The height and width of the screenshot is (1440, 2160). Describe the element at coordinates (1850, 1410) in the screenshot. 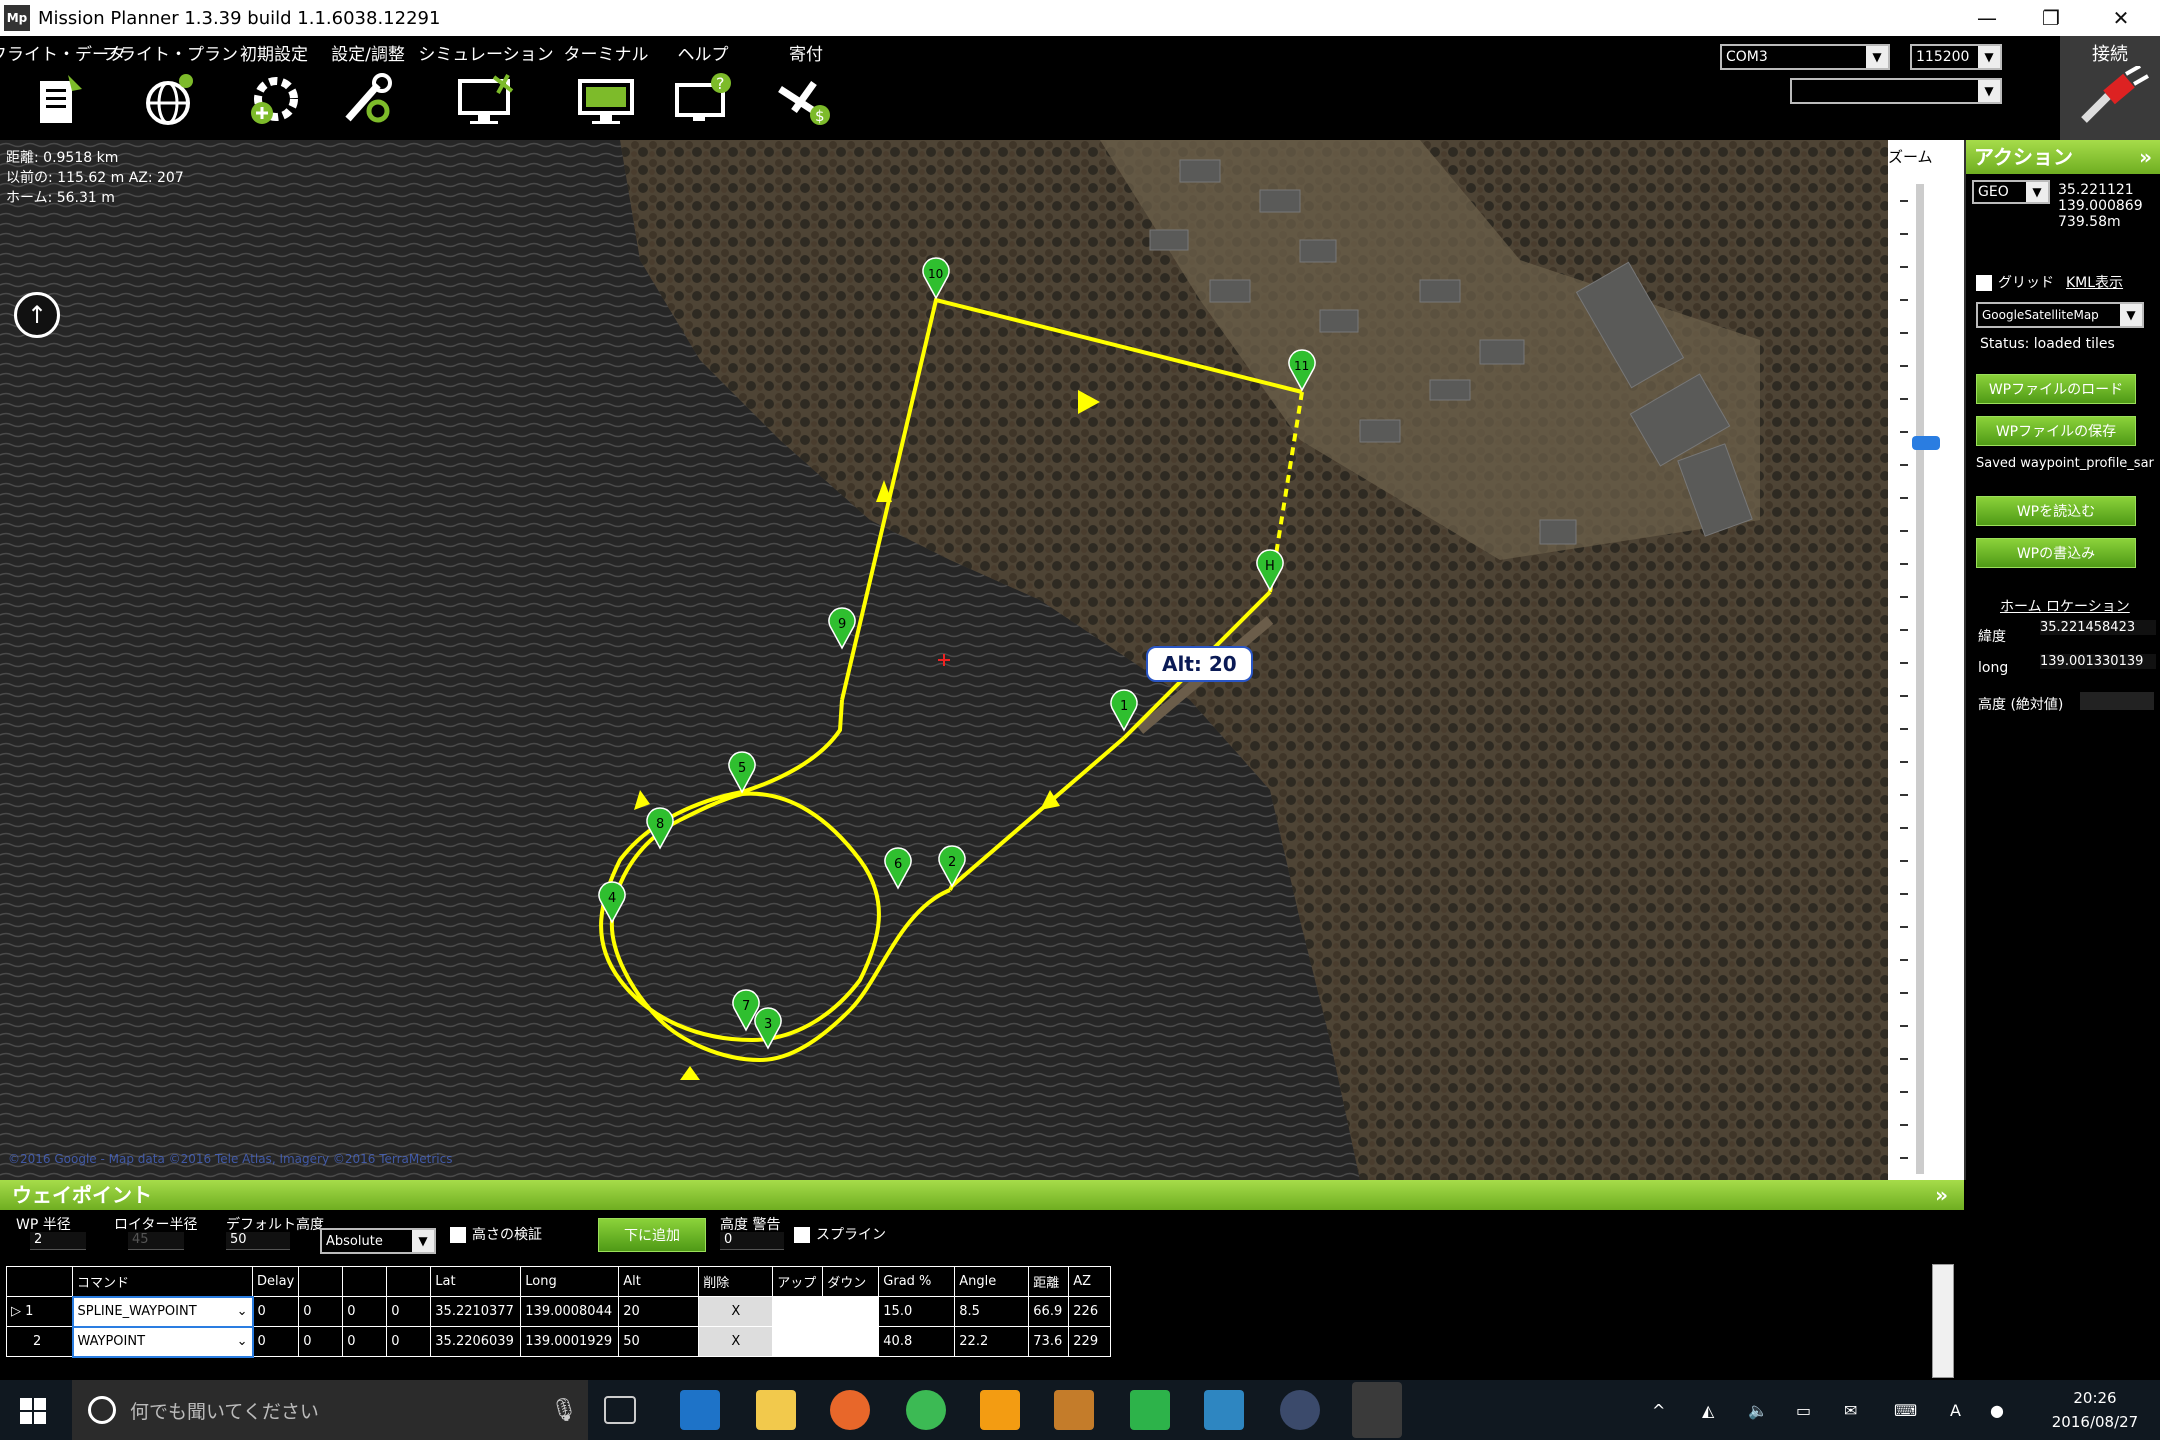

I see `notification-icon: ✉` at that location.